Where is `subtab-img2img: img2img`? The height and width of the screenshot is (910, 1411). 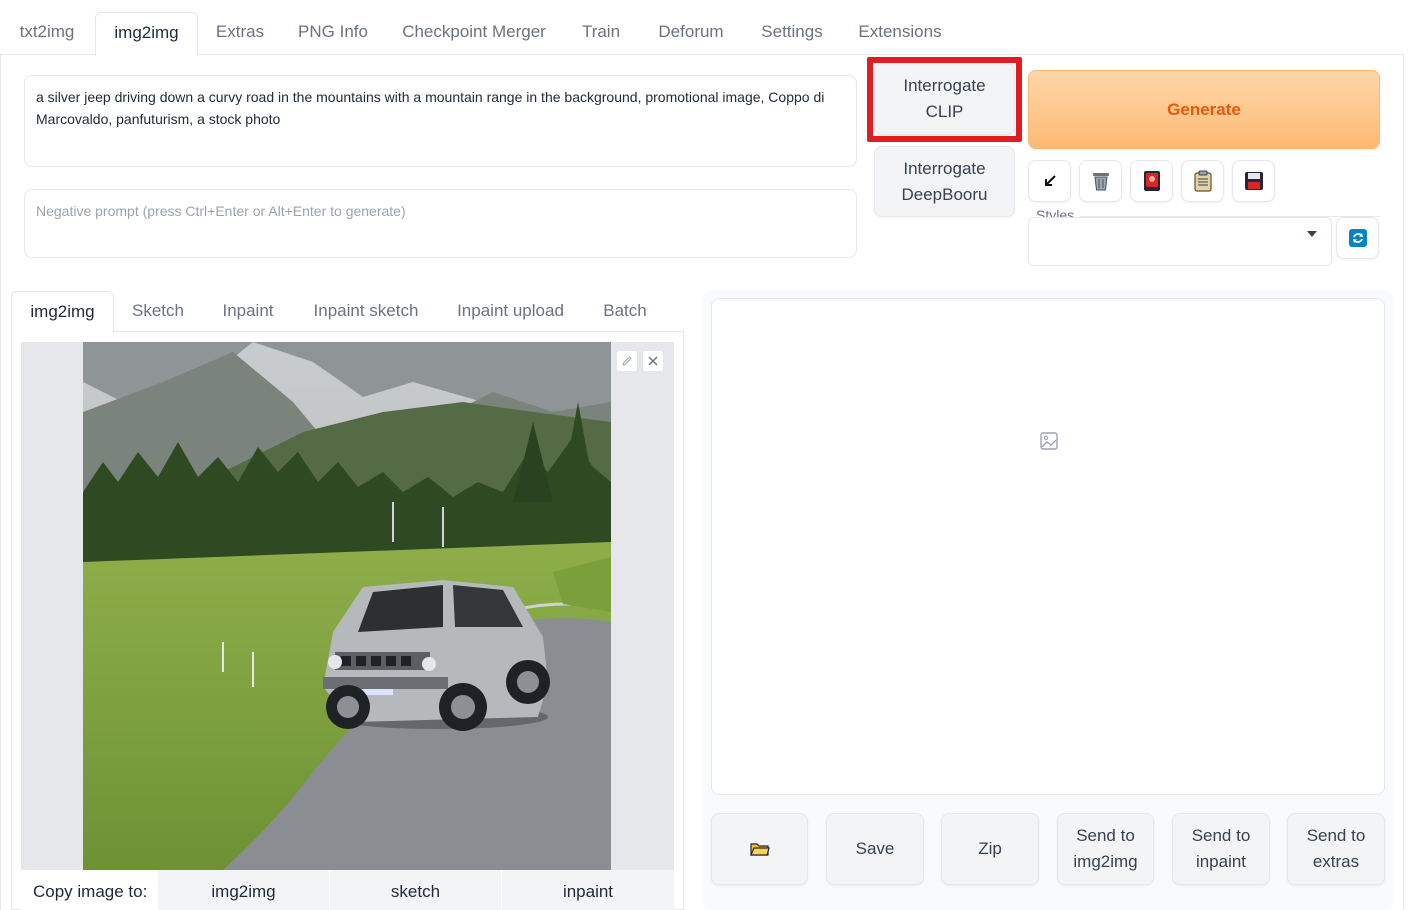
subtab-img2img: img2img is located at coordinates (62, 311).